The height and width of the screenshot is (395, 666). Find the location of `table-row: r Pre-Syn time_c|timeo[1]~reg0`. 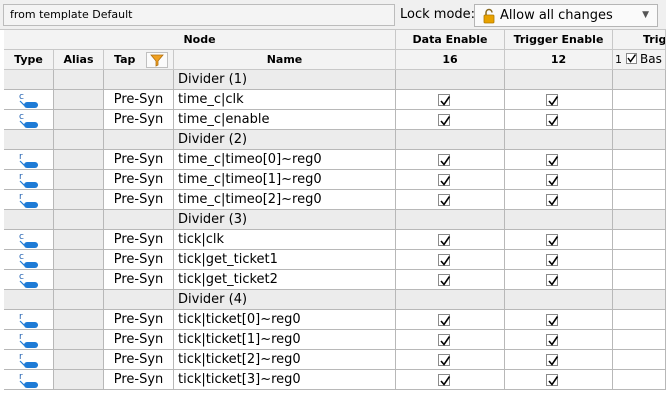

table-row: r Pre-Syn time_c|timeo[1]~reg0 is located at coordinates (335, 180).